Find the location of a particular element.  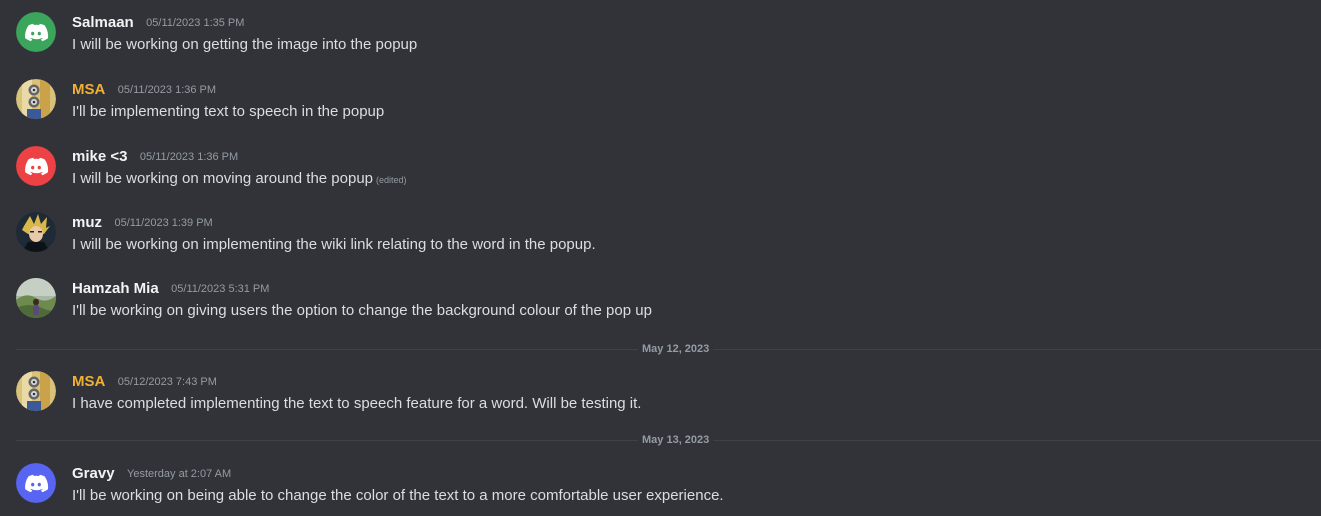

timestamp: 05/11/2023 5:31 PM is located at coordinates (220, 289).